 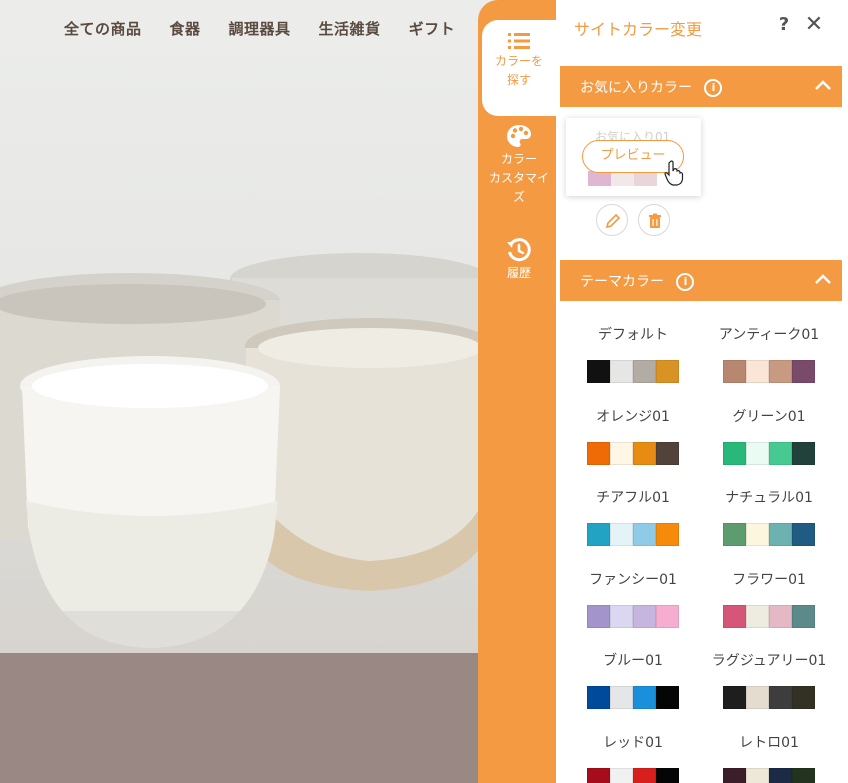 What do you see at coordinates (633, 598) in the screenshot?
I see `theme-option: ファンシー01` at bounding box center [633, 598].